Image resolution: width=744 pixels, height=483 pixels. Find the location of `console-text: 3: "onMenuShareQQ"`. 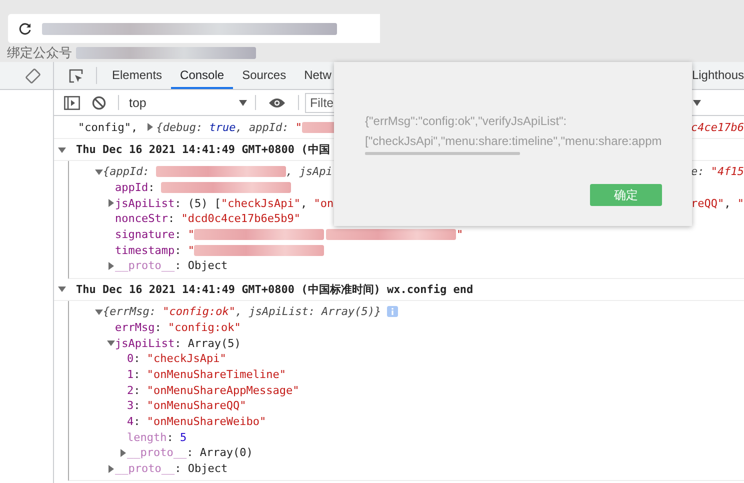

console-text: 3: "onMenuShareQQ" is located at coordinates (186, 405).